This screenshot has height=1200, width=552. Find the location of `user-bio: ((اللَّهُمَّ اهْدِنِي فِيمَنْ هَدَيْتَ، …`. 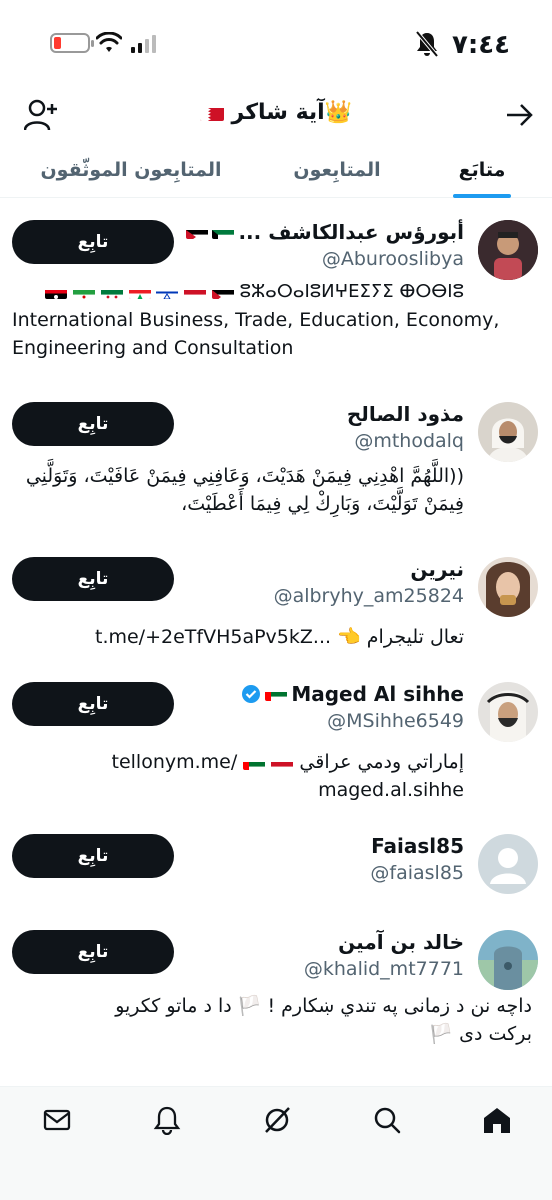

user-bio: ((اللَّهُمَّ اهْدِنِي فِيمَنْ هَدَيْتَ، … is located at coordinates (244, 490).